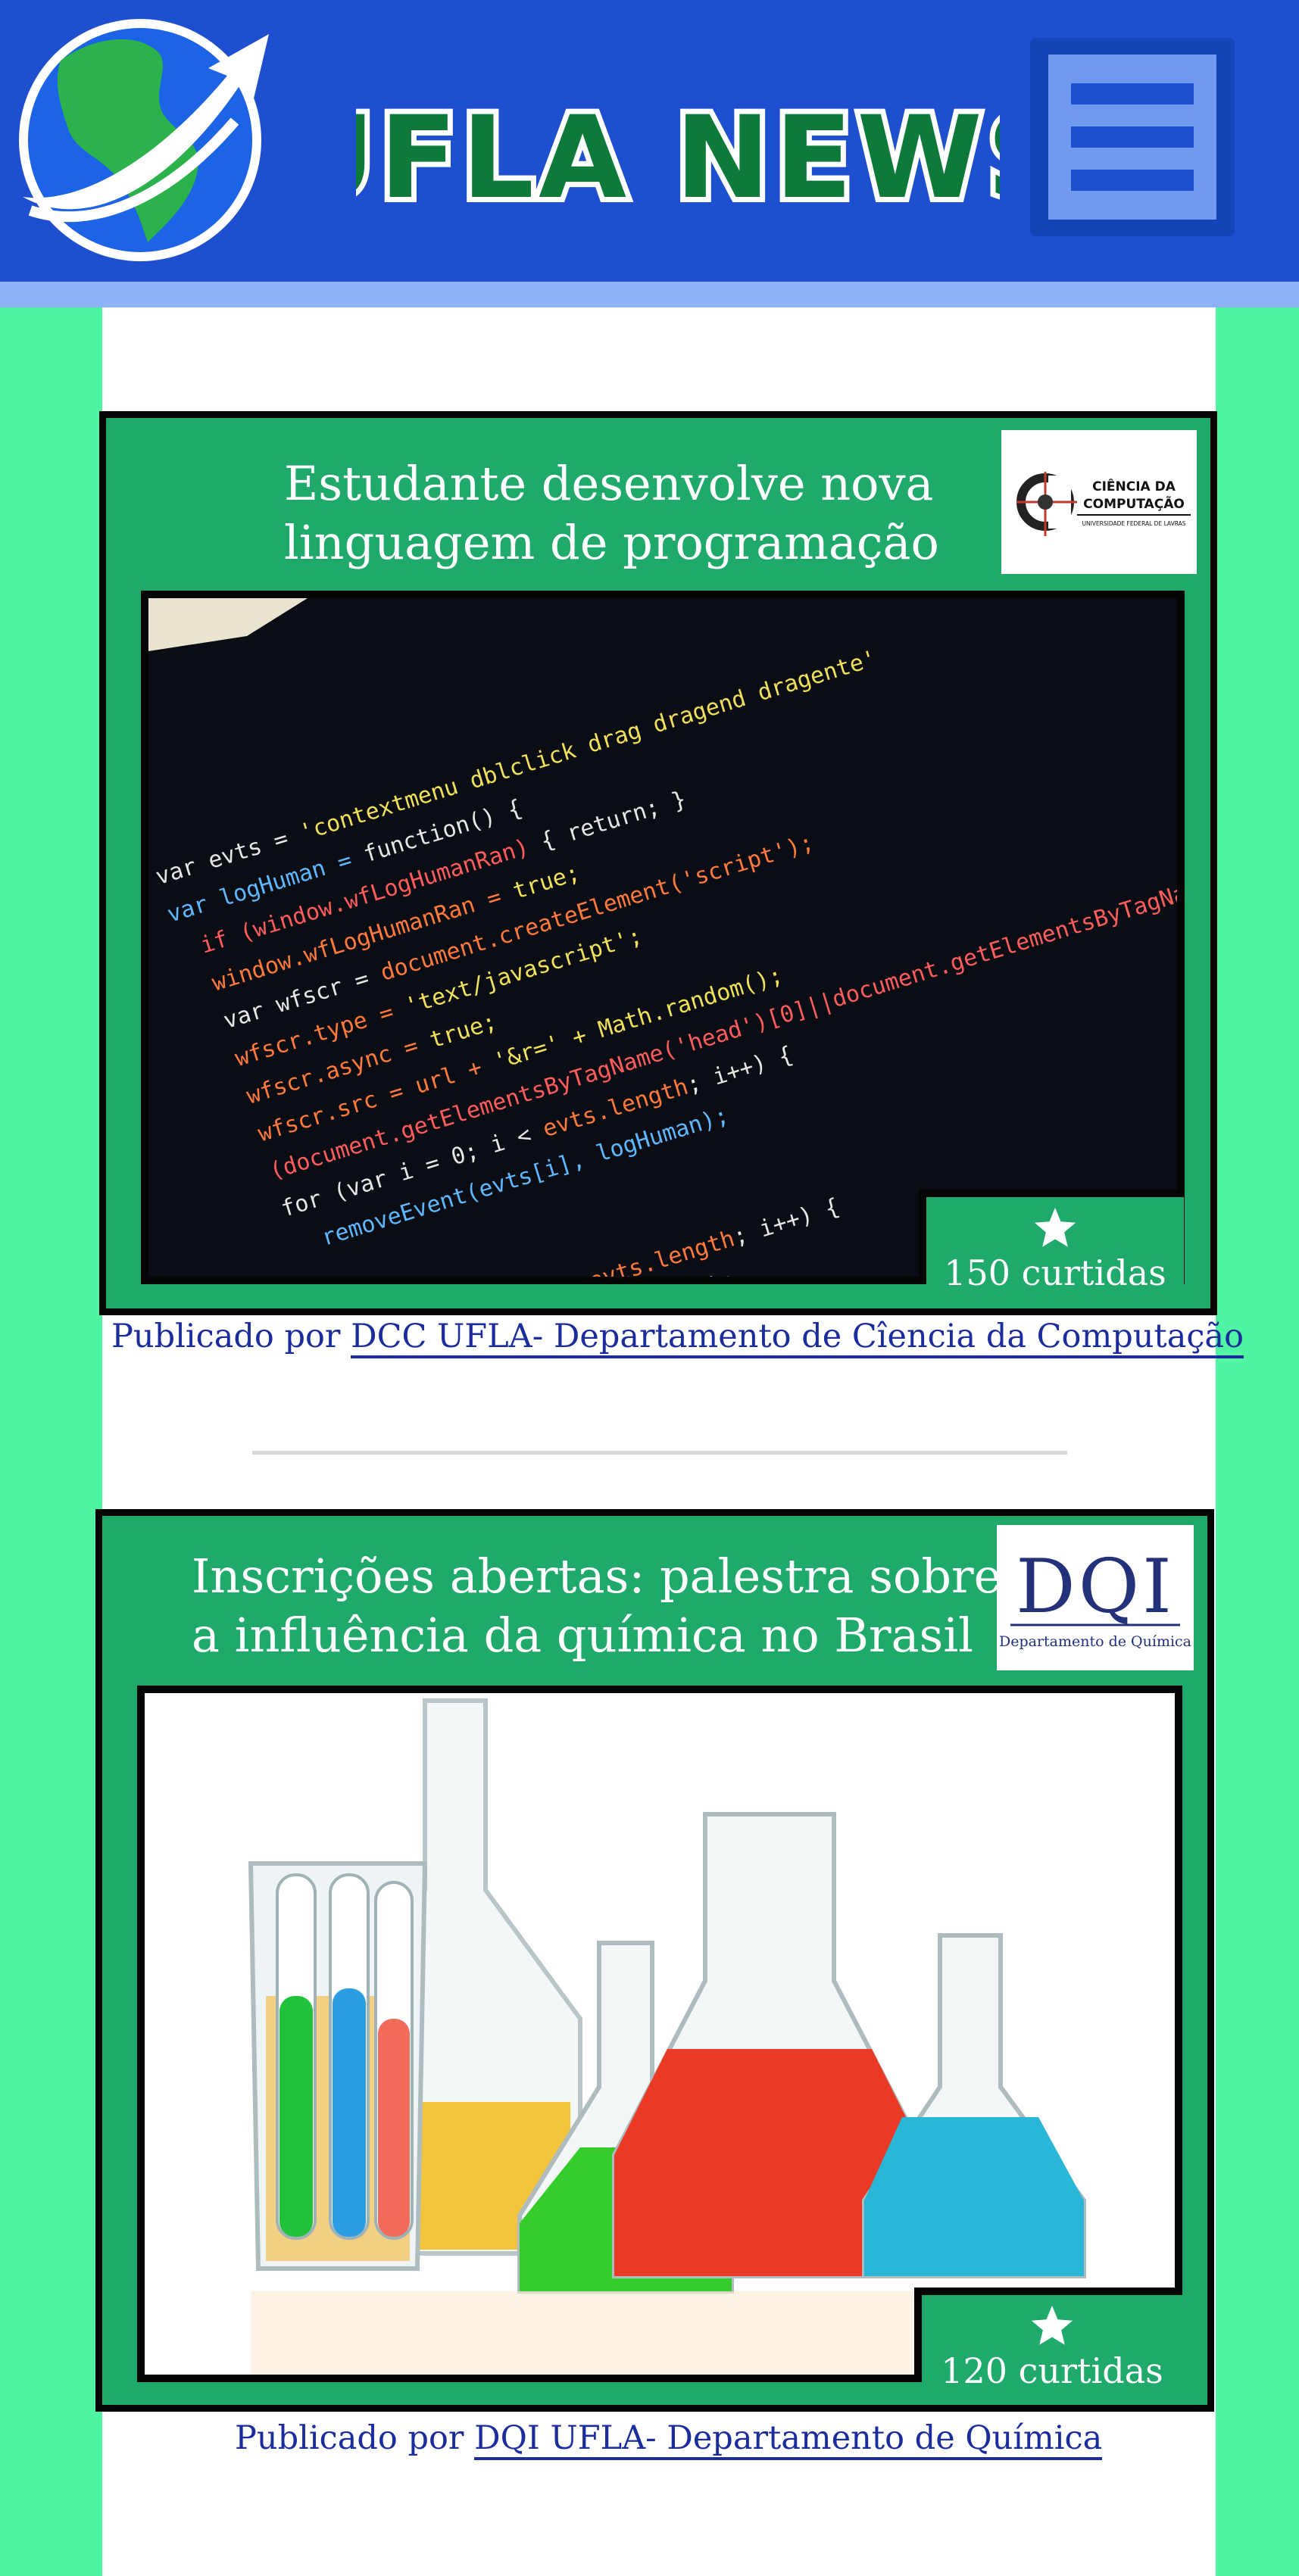 Image resolution: width=1299 pixels, height=2576 pixels. I want to click on hamburger-menu-icon, so click(1132, 137).